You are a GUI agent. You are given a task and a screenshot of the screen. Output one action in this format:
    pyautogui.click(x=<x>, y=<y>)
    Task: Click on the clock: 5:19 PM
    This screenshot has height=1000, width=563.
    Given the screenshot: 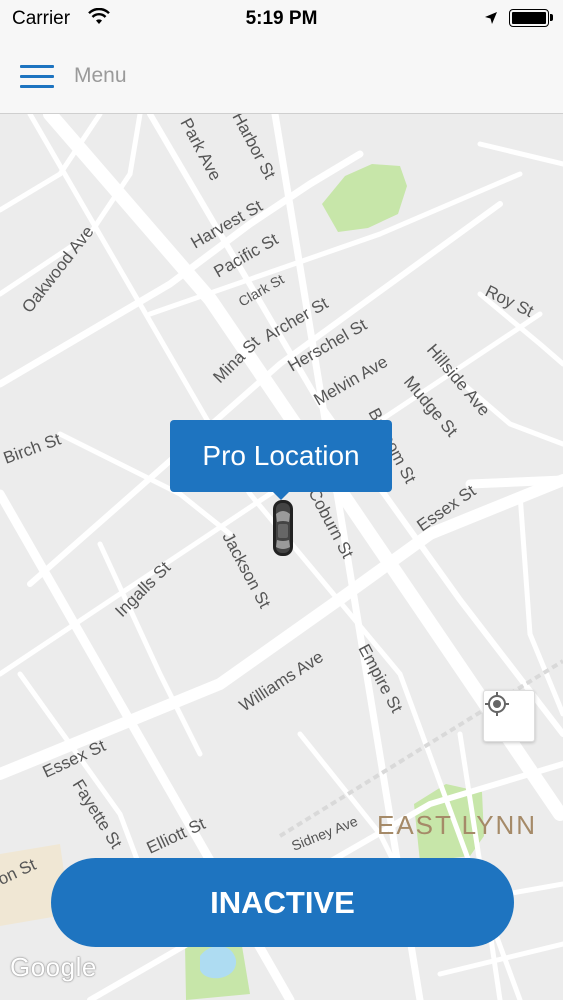 What is the action you would take?
    pyautogui.click(x=281, y=18)
    